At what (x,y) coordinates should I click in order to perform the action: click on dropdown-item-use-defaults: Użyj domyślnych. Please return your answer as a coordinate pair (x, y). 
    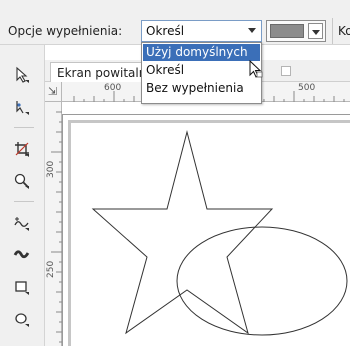
    Looking at the image, I should click on (201, 52).